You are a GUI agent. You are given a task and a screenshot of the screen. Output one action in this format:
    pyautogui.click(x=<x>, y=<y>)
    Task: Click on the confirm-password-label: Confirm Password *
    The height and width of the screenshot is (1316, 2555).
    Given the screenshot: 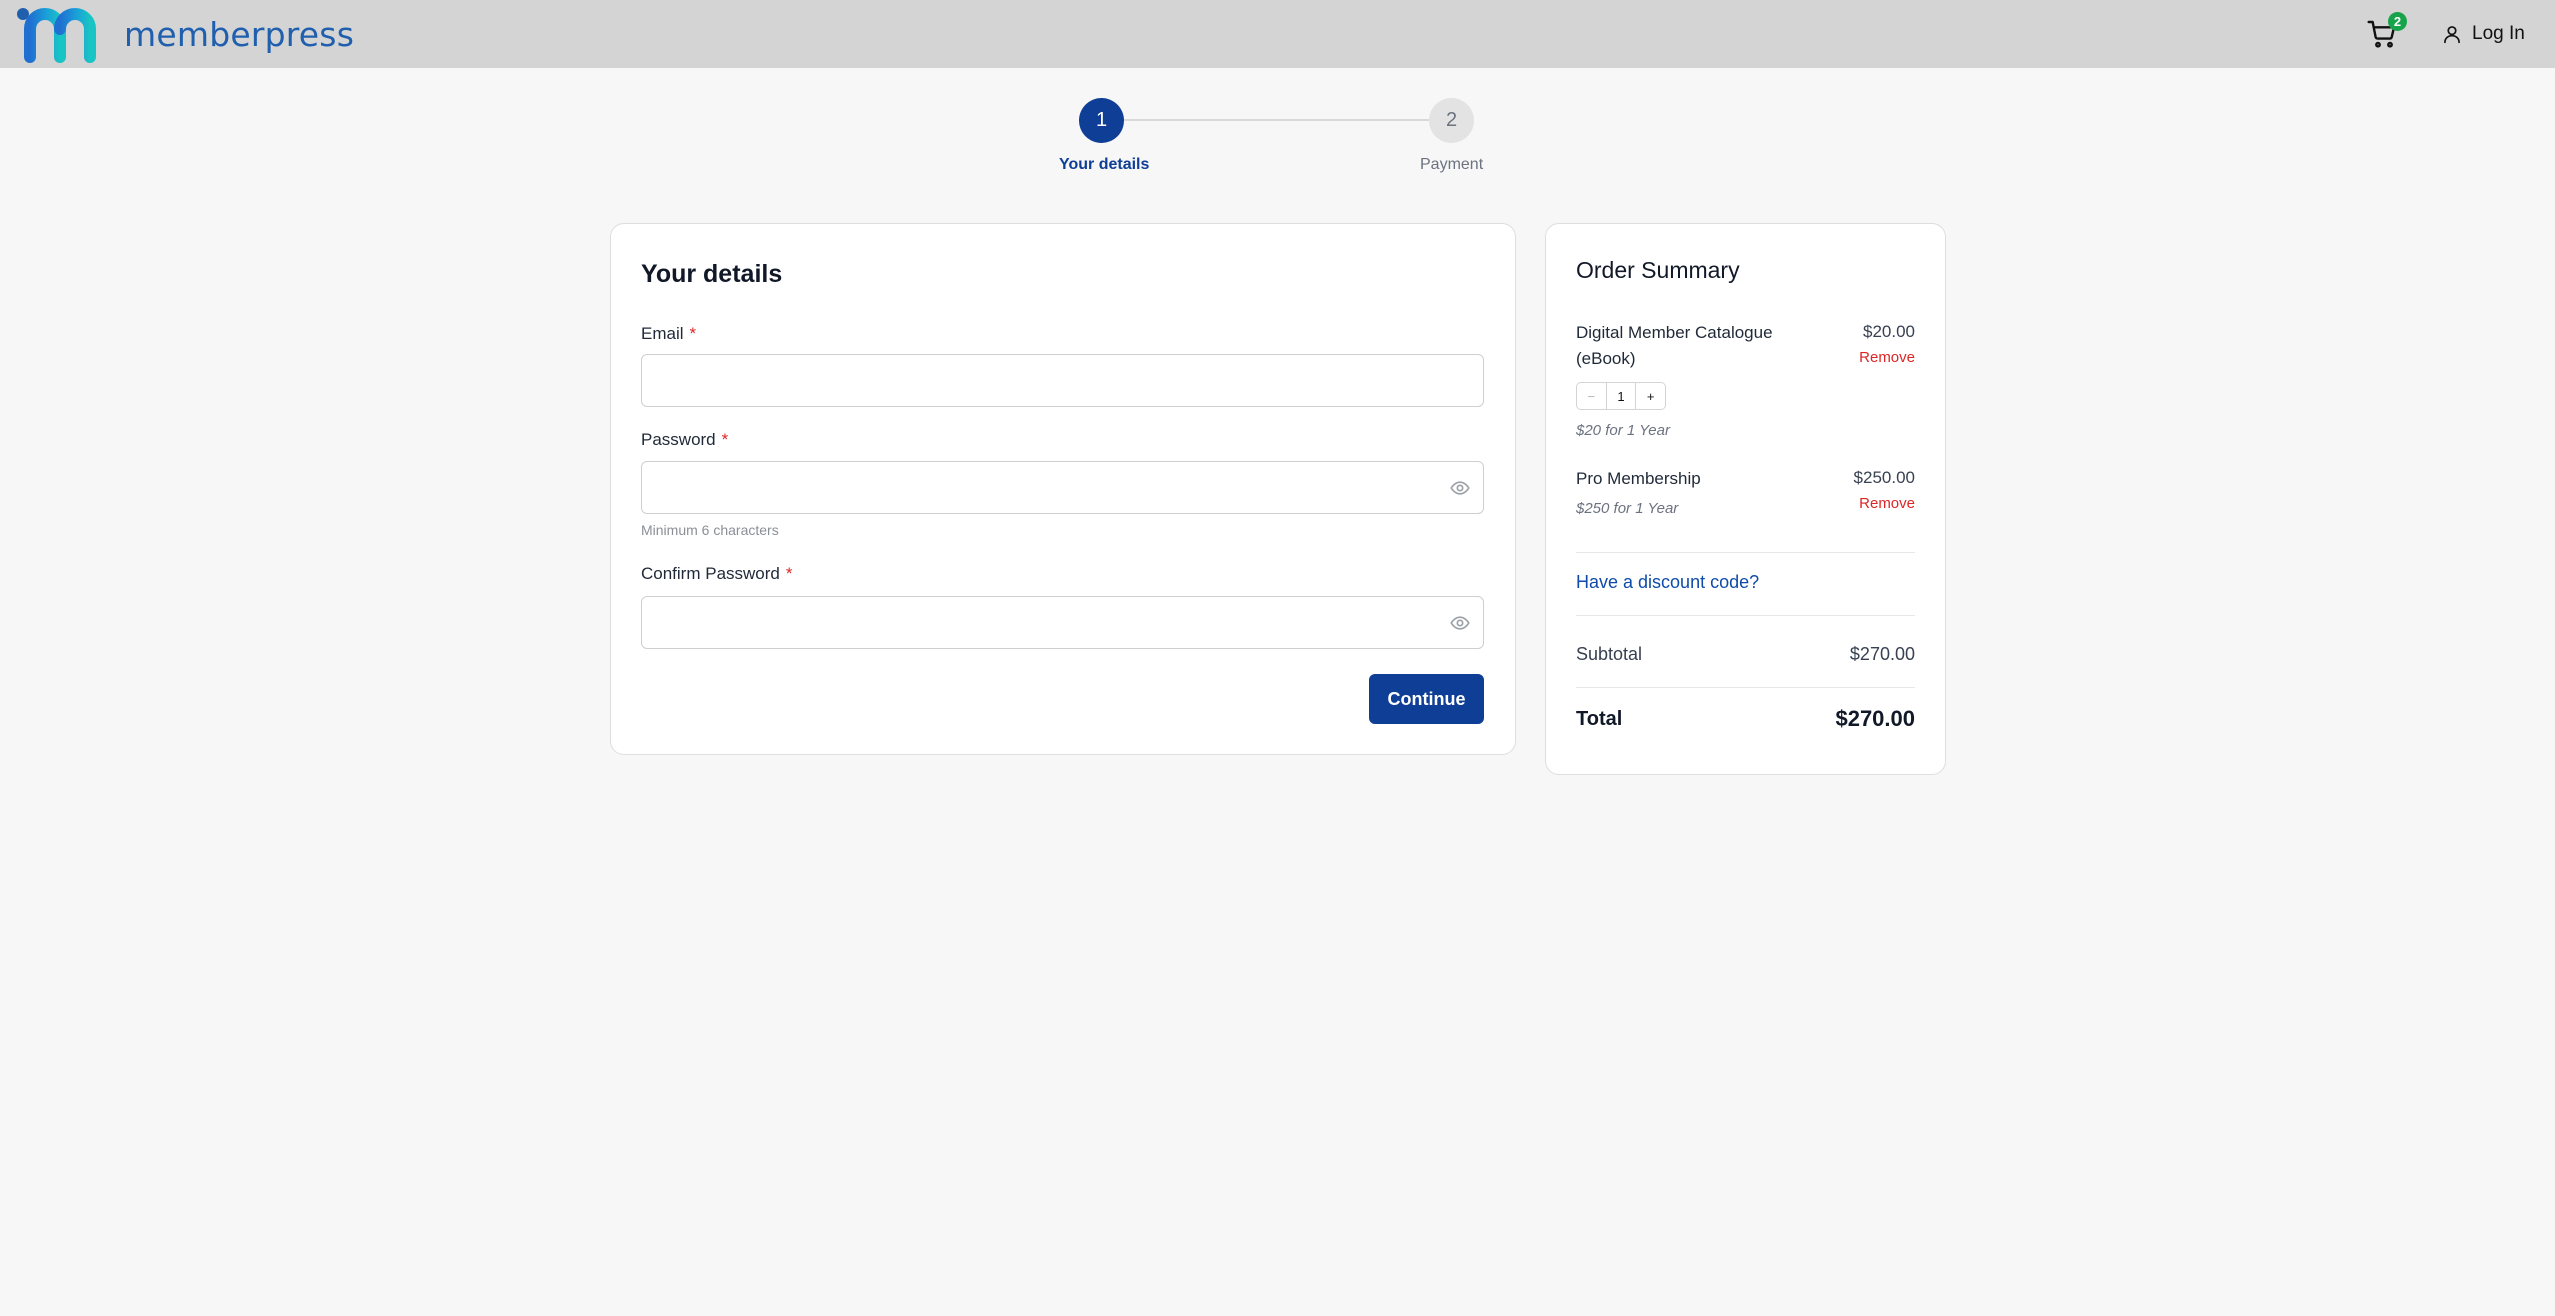 What is the action you would take?
    pyautogui.click(x=717, y=574)
    